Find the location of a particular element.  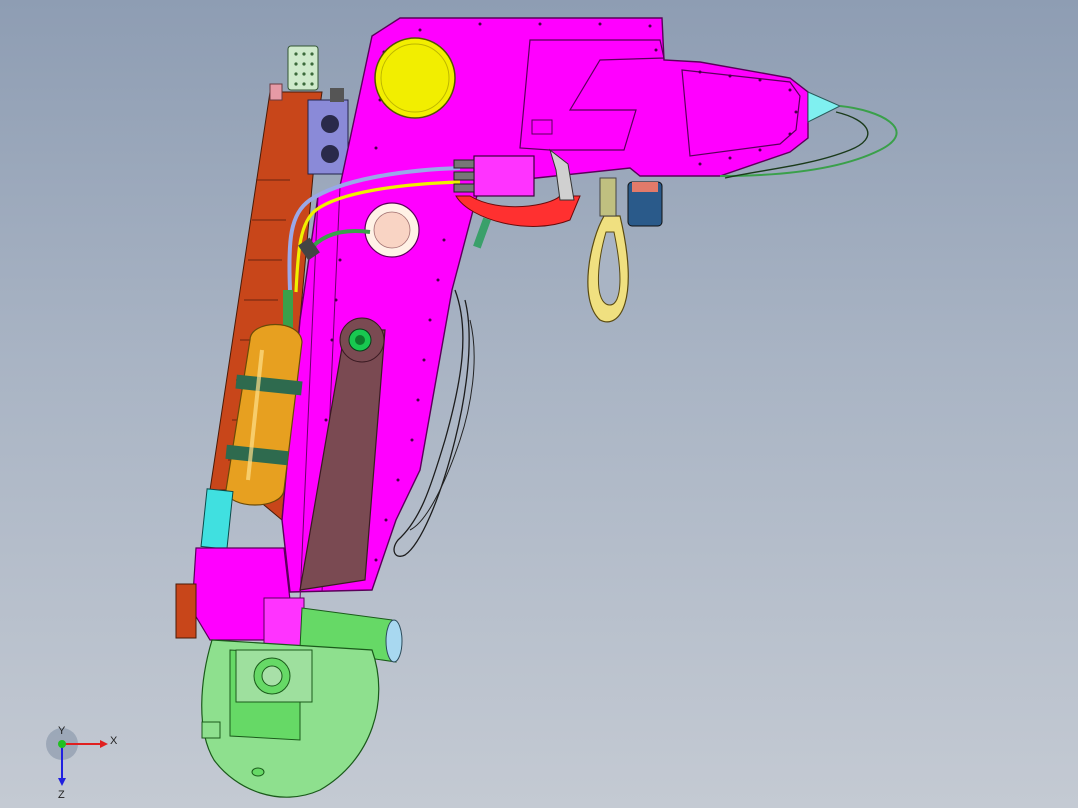

handle-mount is located at coordinates (608, 197).